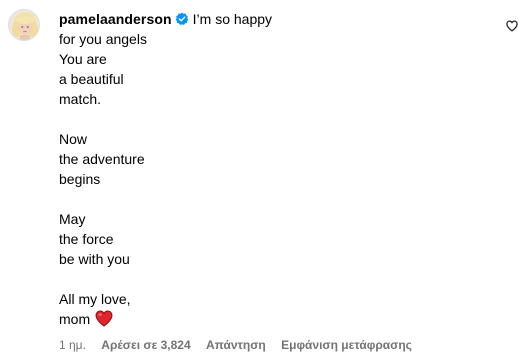 The width and height of the screenshot is (518, 355). I want to click on red-heart-icon, so click(104, 318).